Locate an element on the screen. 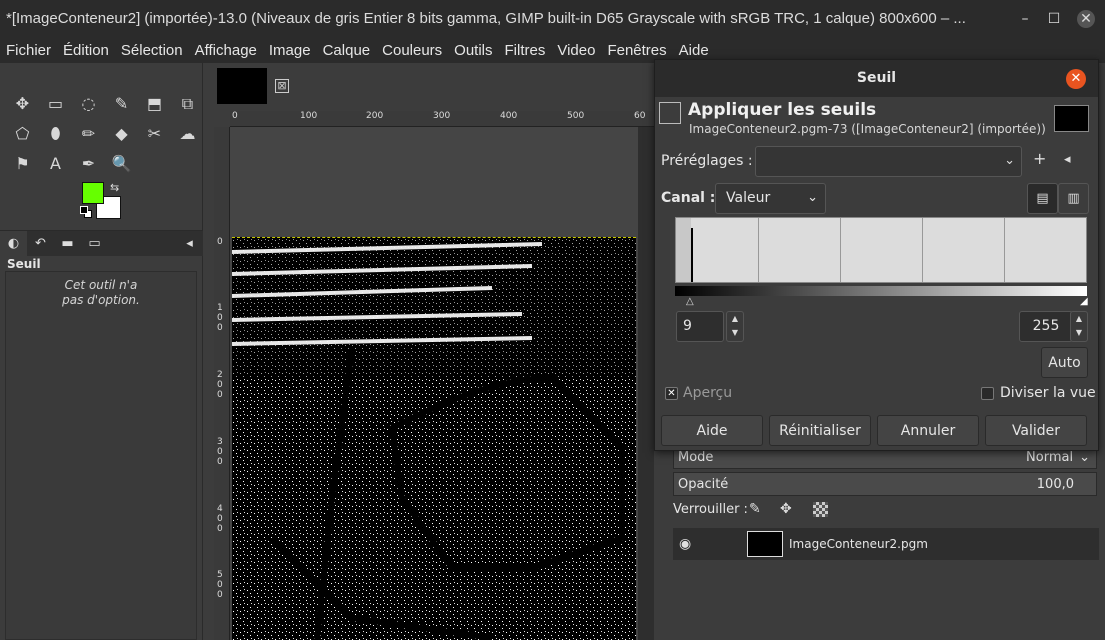 Image resolution: width=1105 pixels, height=640 pixels. channel-dropdown: Valeur ⌄ is located at coordinates (770, 198).